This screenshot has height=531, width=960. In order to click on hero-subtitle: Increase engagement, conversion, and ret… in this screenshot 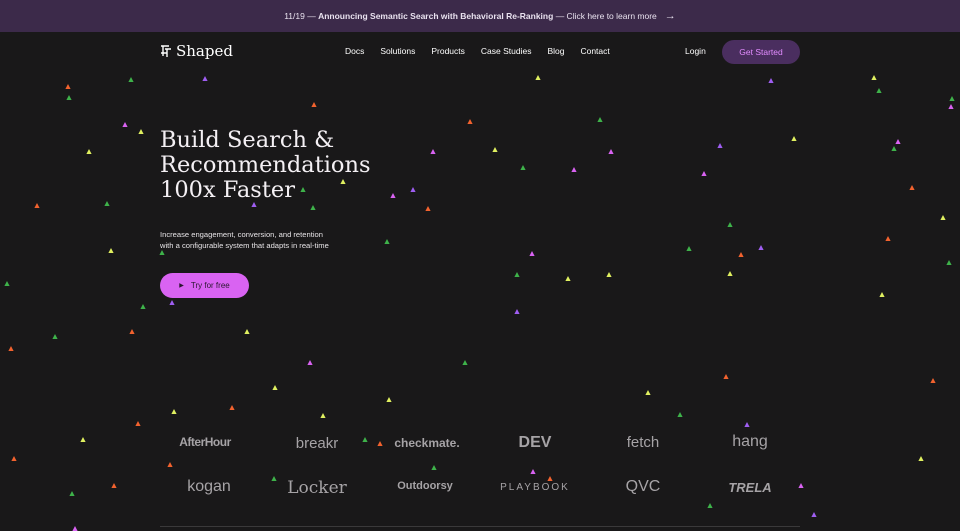, I will do `click(270, 240)`.